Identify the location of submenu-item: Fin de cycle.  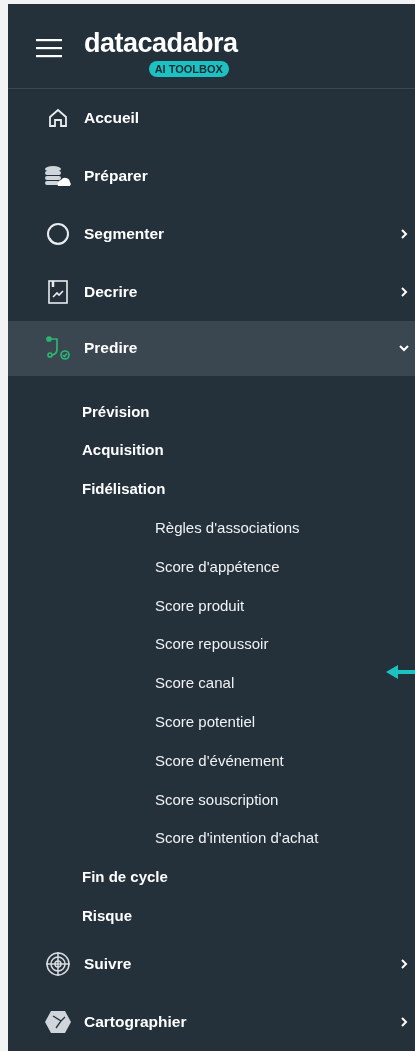
(211, 877).